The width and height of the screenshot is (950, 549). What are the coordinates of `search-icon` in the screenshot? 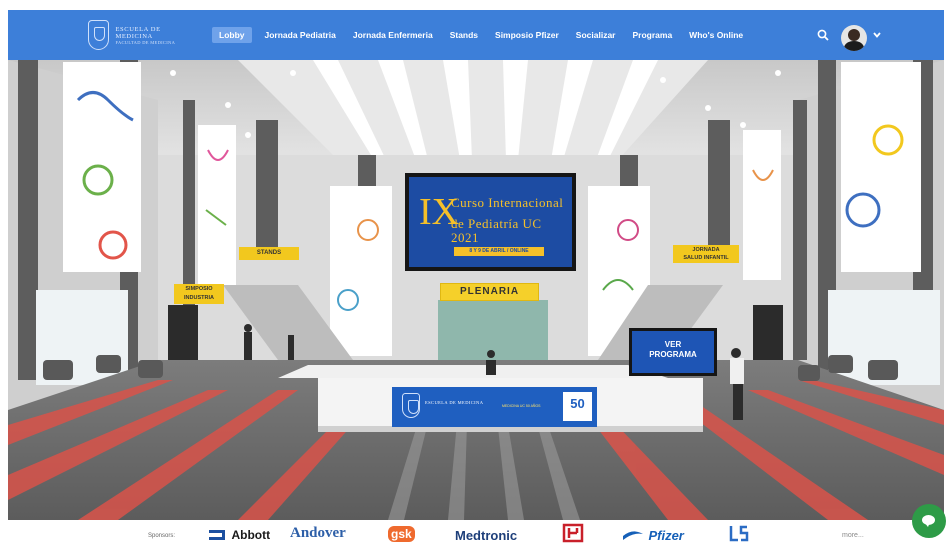 It's located at (823, 35).